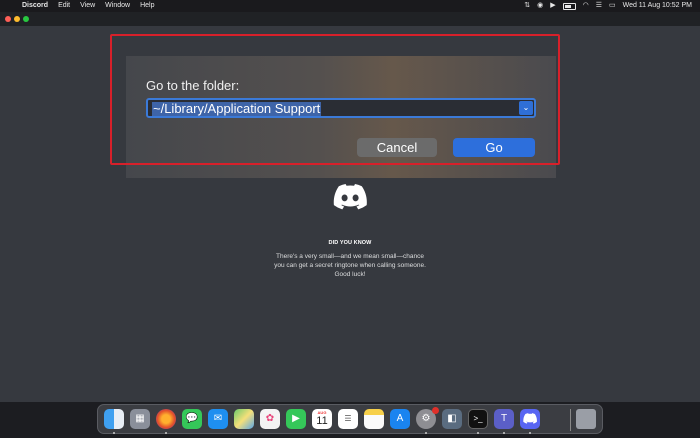  Describe the element at coordinates (17, 19) in the screenshot. I see `minimize-window-button` at that location.